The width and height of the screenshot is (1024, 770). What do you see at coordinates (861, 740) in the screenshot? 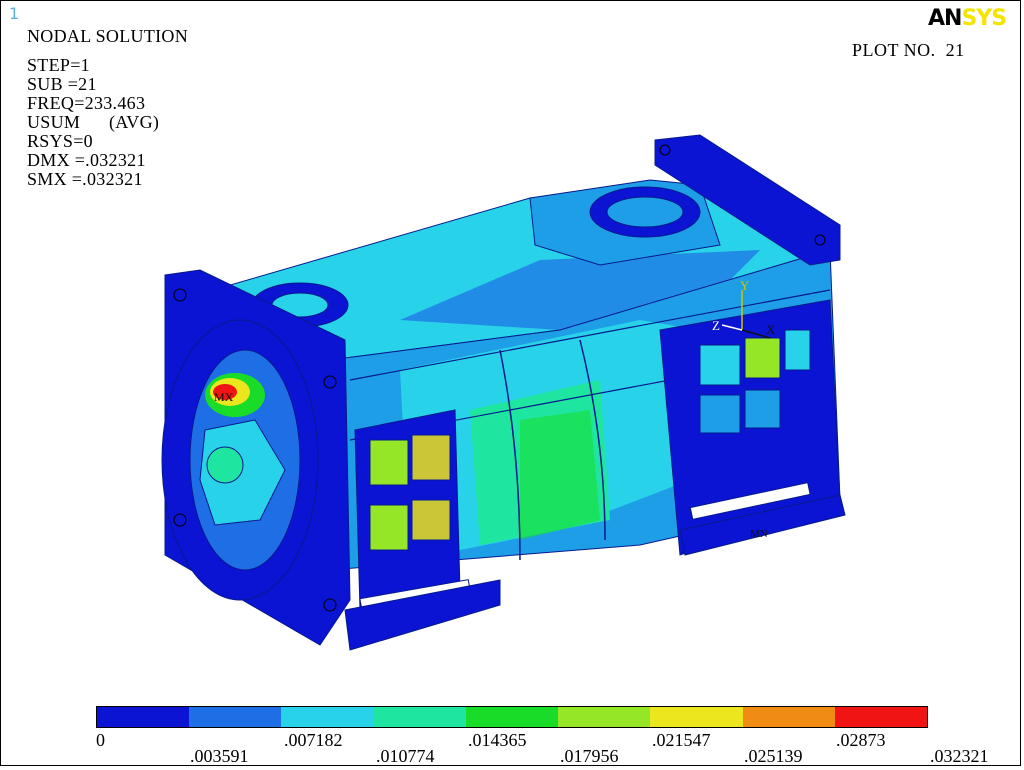
I see `legend-label-top-5: .02873` at bounding box center [861, 740].